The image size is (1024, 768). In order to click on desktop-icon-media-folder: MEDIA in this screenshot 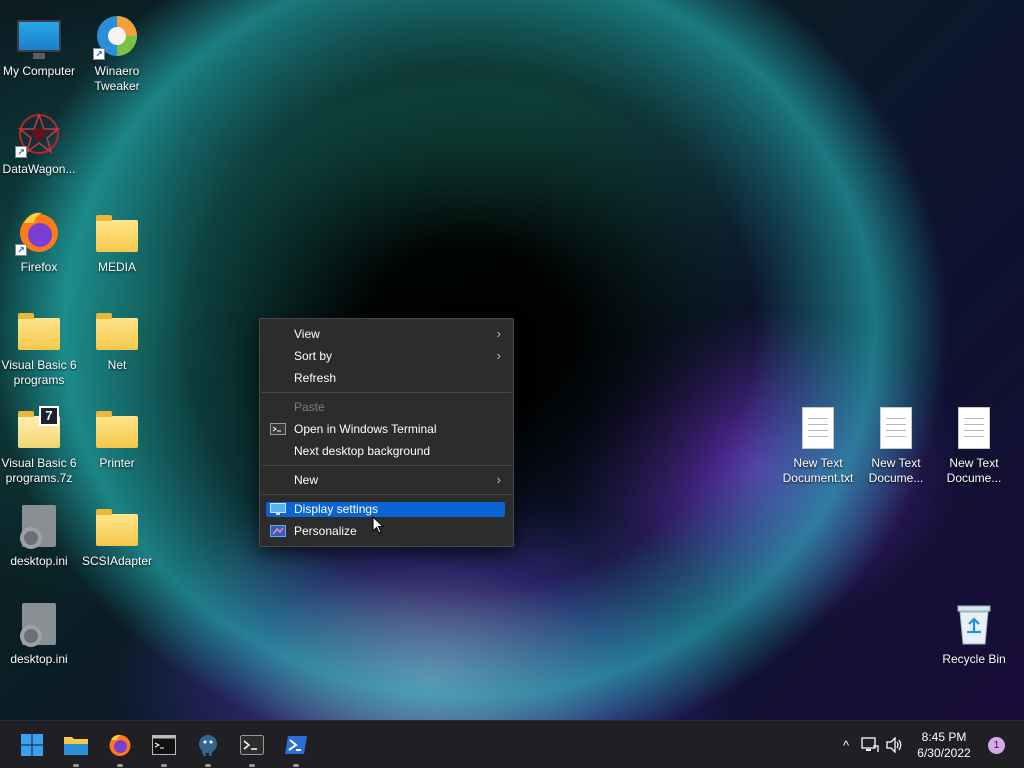, I will do `click(117, 248)`.